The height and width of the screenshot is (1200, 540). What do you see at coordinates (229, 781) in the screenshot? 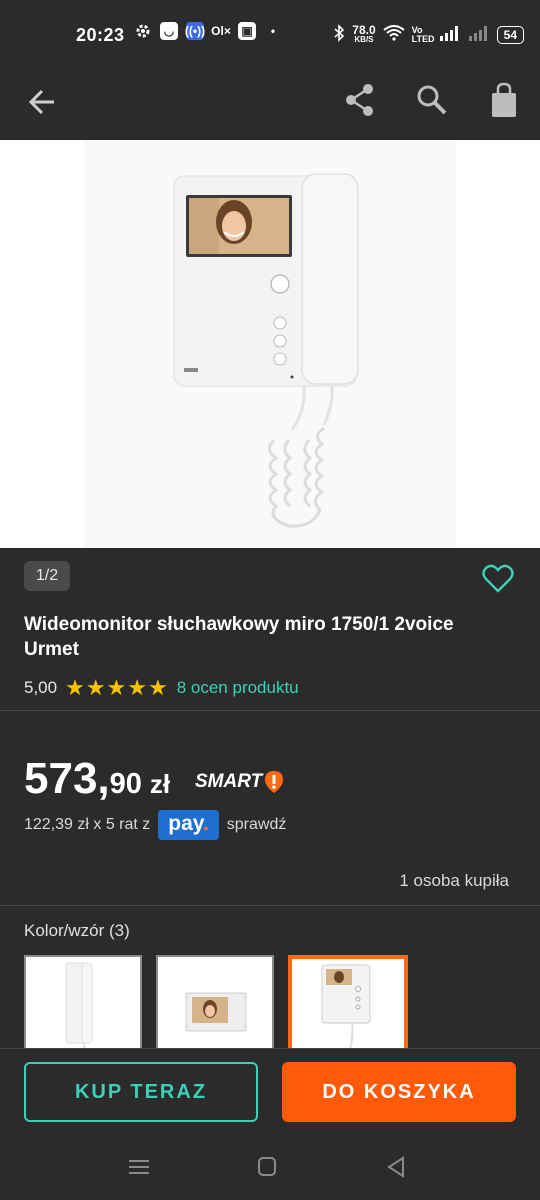
I see `smart-label: SMART` at bounding box center [229, 781].